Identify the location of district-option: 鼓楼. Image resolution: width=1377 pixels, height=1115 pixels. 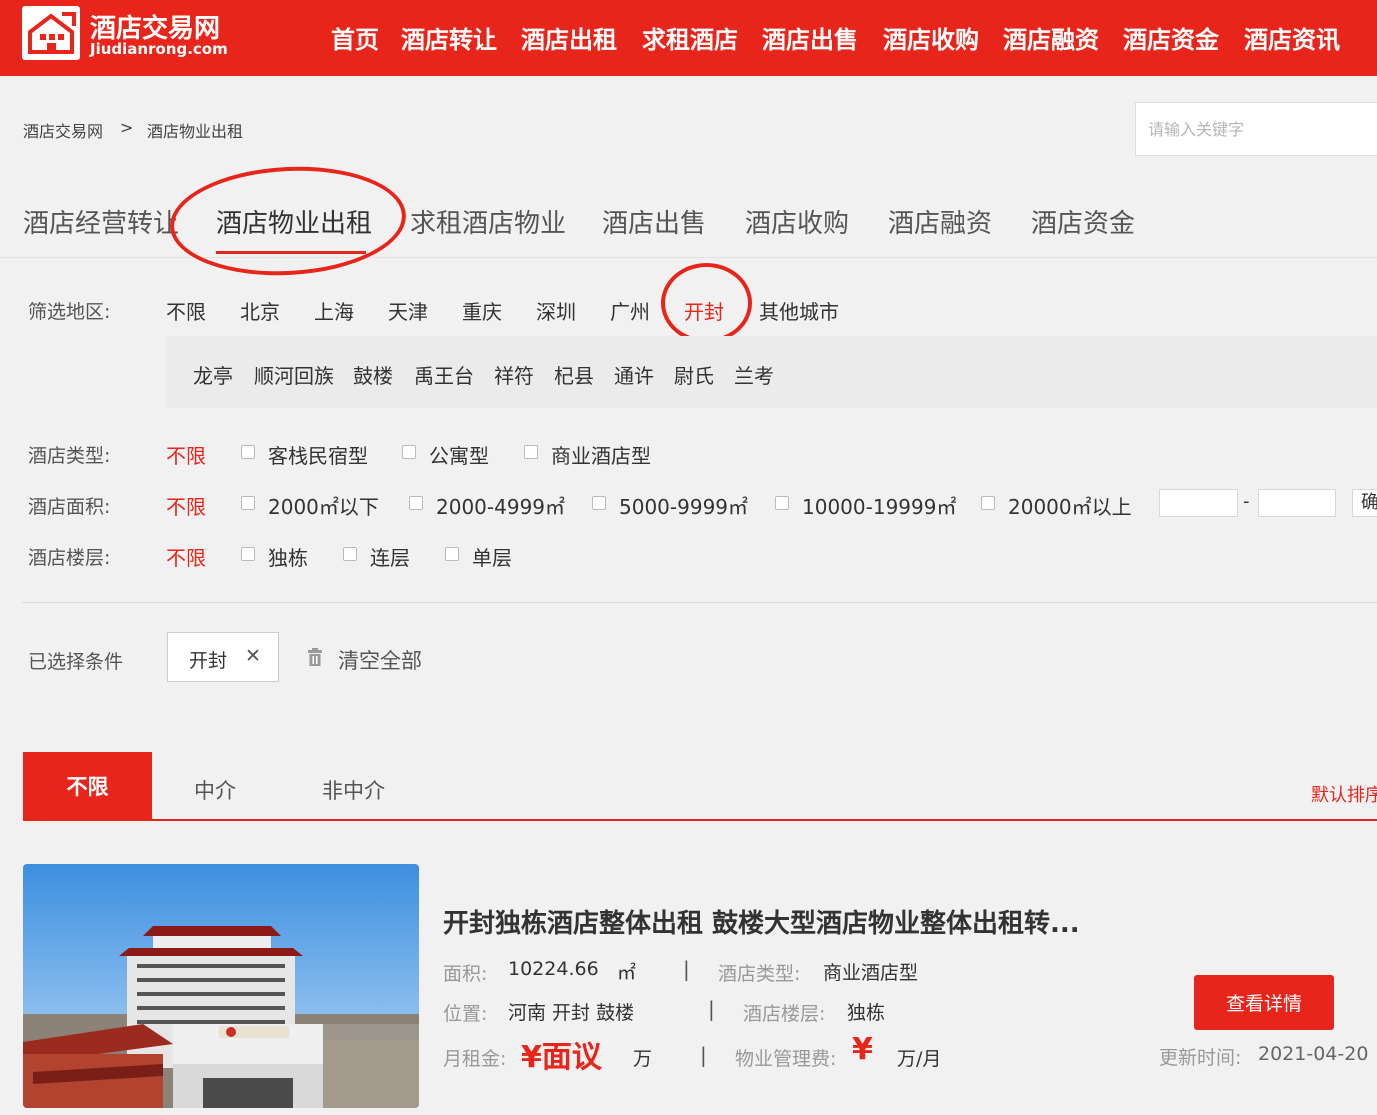
(373, 374).